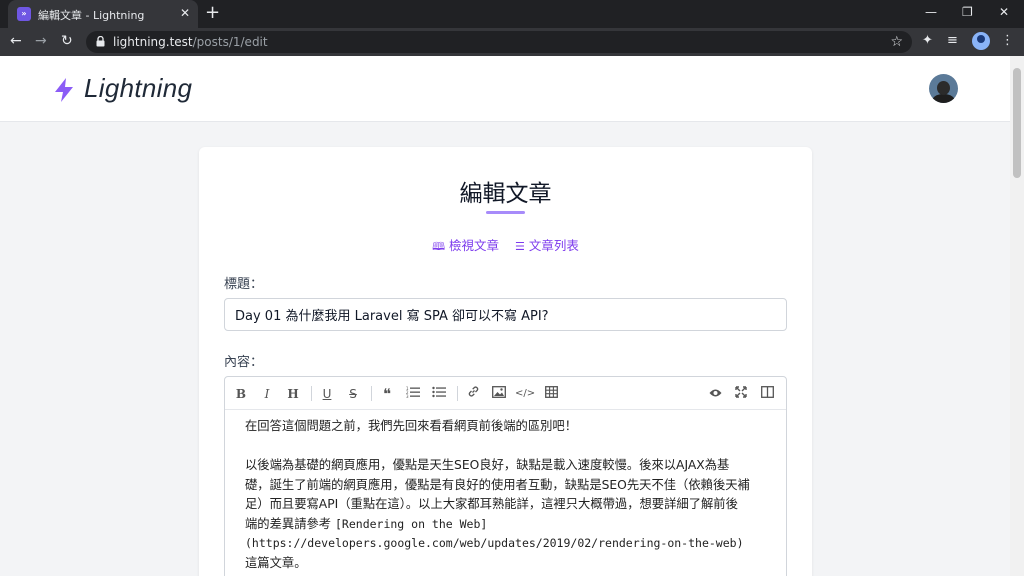 The width and height of the screenshot is (1024, 576). I want to click on strikethrough-button: S, so click(353, 394).